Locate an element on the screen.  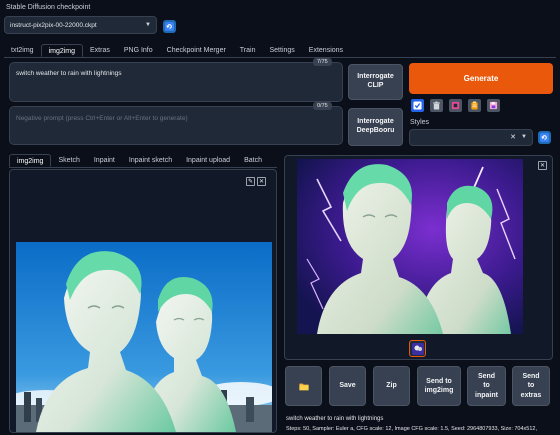
pencil-icon: ✎ is located at coordinates (250, 182).